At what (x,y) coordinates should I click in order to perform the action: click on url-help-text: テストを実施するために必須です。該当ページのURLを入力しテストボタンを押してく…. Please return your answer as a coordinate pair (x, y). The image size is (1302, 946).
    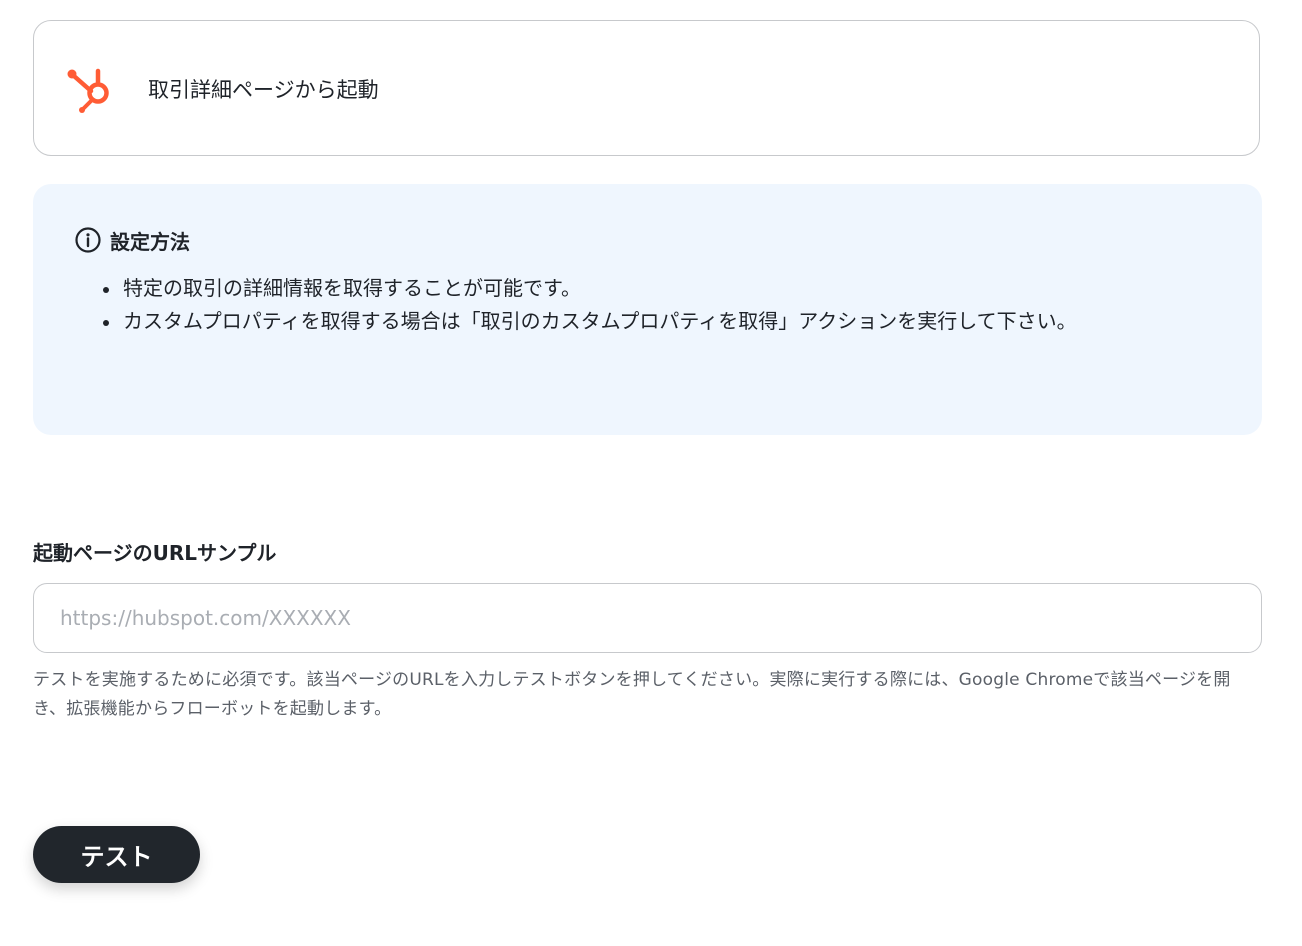
    Looking at the image, I should click on (632, 694).